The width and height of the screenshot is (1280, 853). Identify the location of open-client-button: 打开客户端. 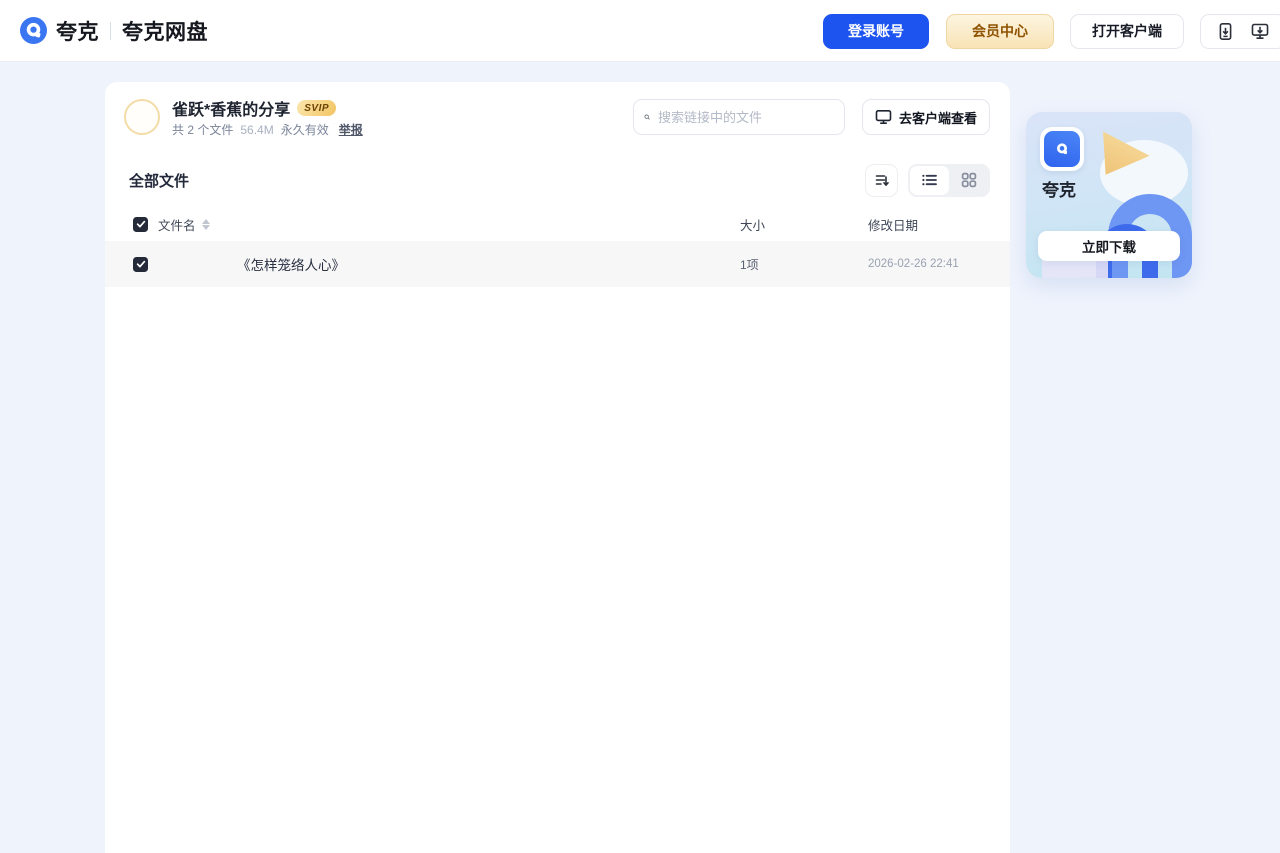
(1127, 31).